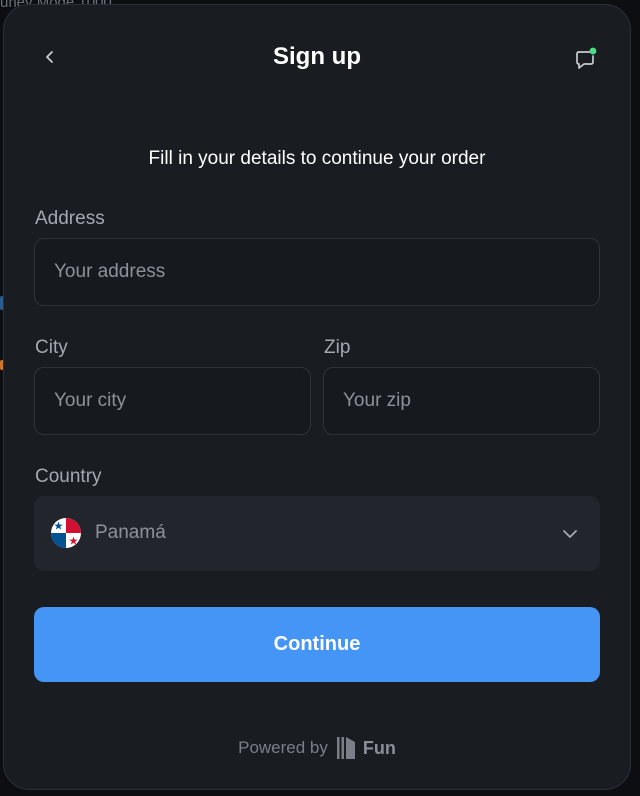  I want to click on address-input, so click(317, 272).